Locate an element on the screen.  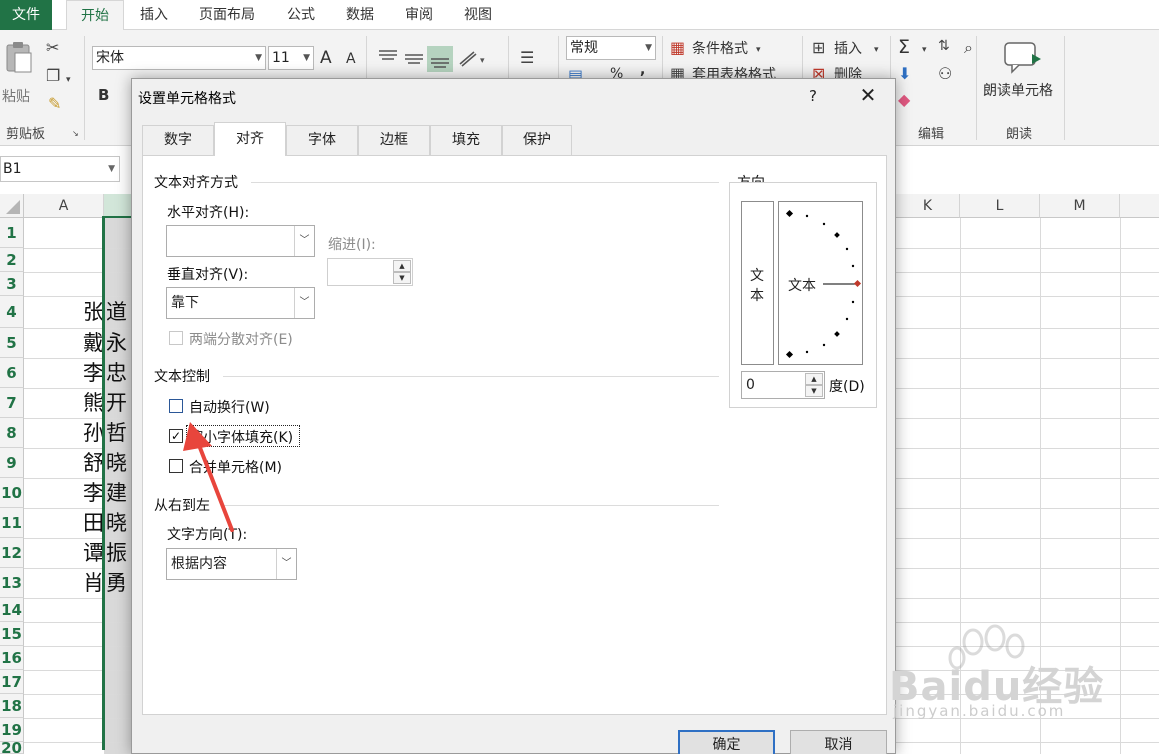
watermark-url: jingyan.baidu.com is located at coordinates (979, 711).